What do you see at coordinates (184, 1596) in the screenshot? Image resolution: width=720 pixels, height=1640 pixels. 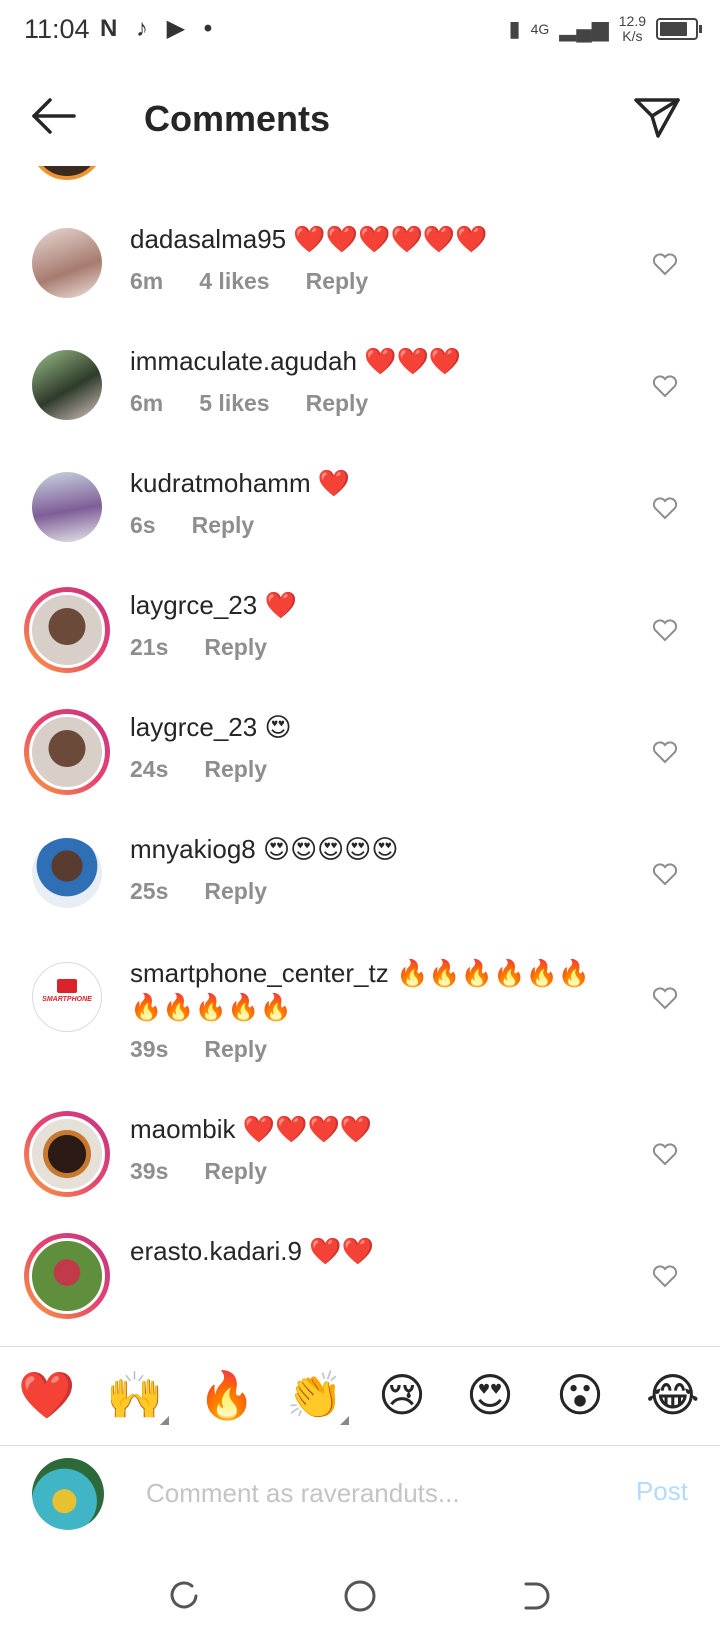 I see `recent-apps-icon` at bounding box center [184, 1596].